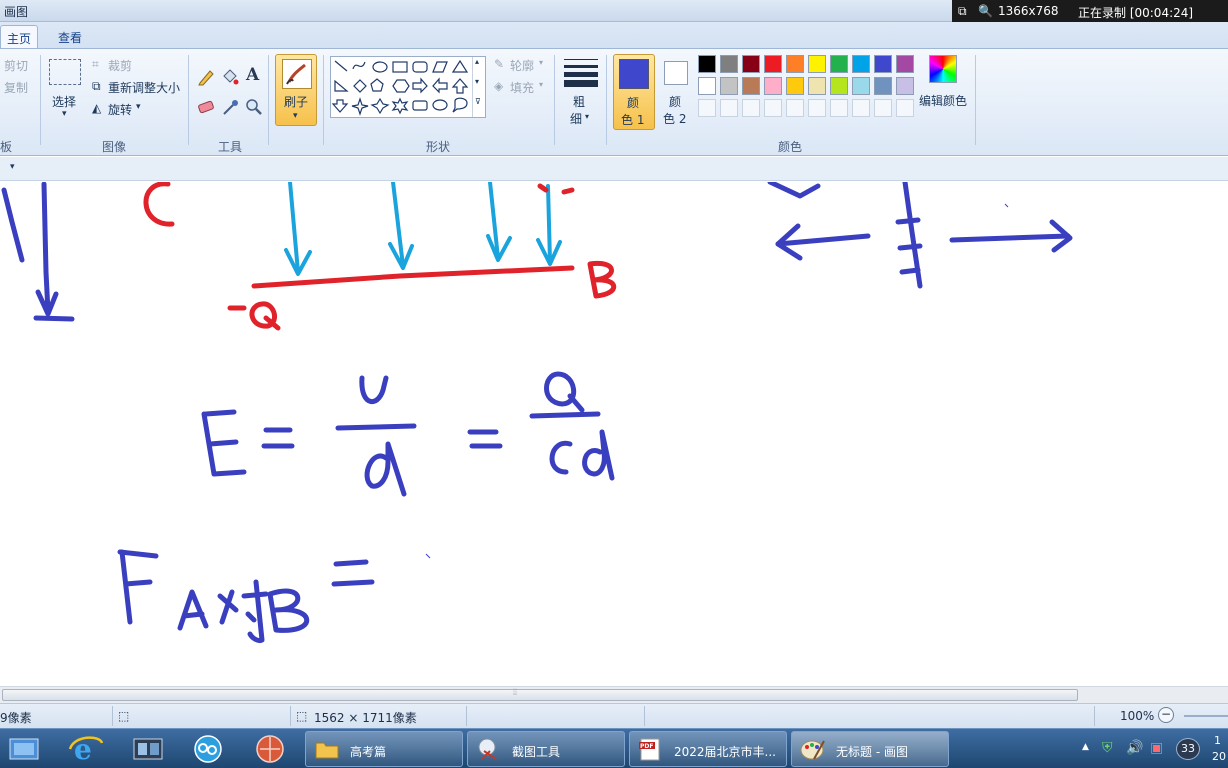  What do you see at coordinates (16, 65) in the screenshot?
I see `cut-button: 剪切` at bounding box center [16, 65].